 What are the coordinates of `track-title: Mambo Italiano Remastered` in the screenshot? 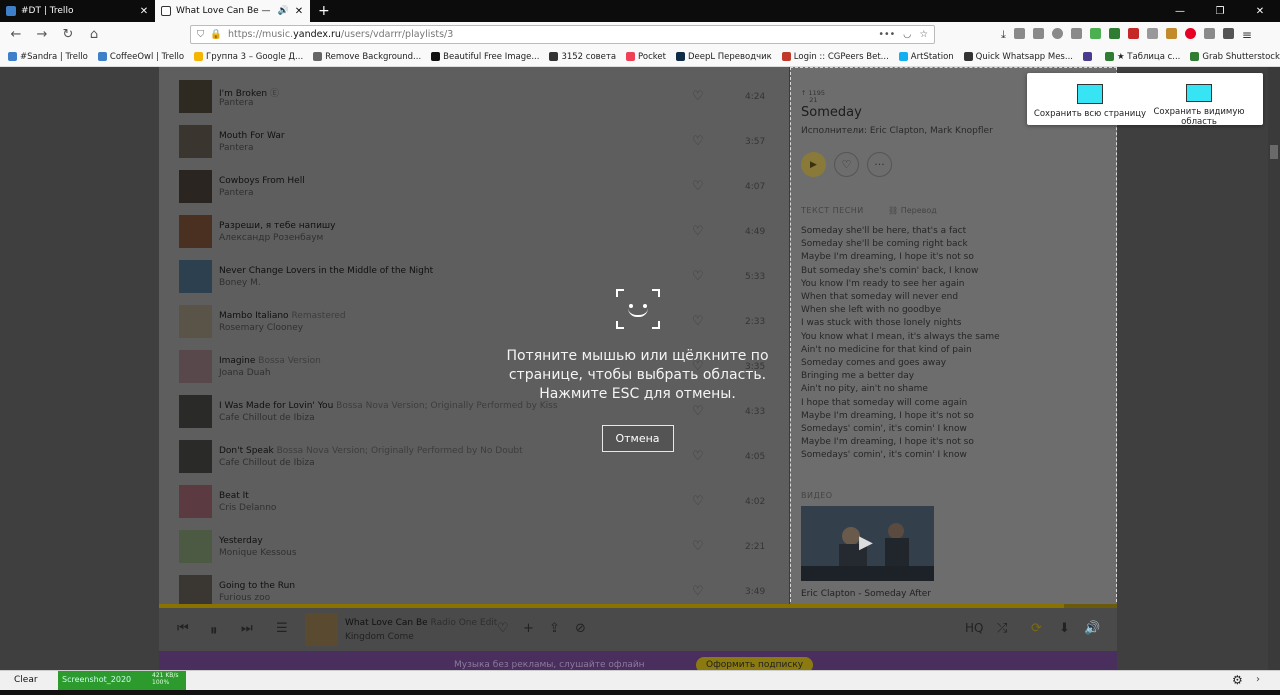 It's located at (282, 316).